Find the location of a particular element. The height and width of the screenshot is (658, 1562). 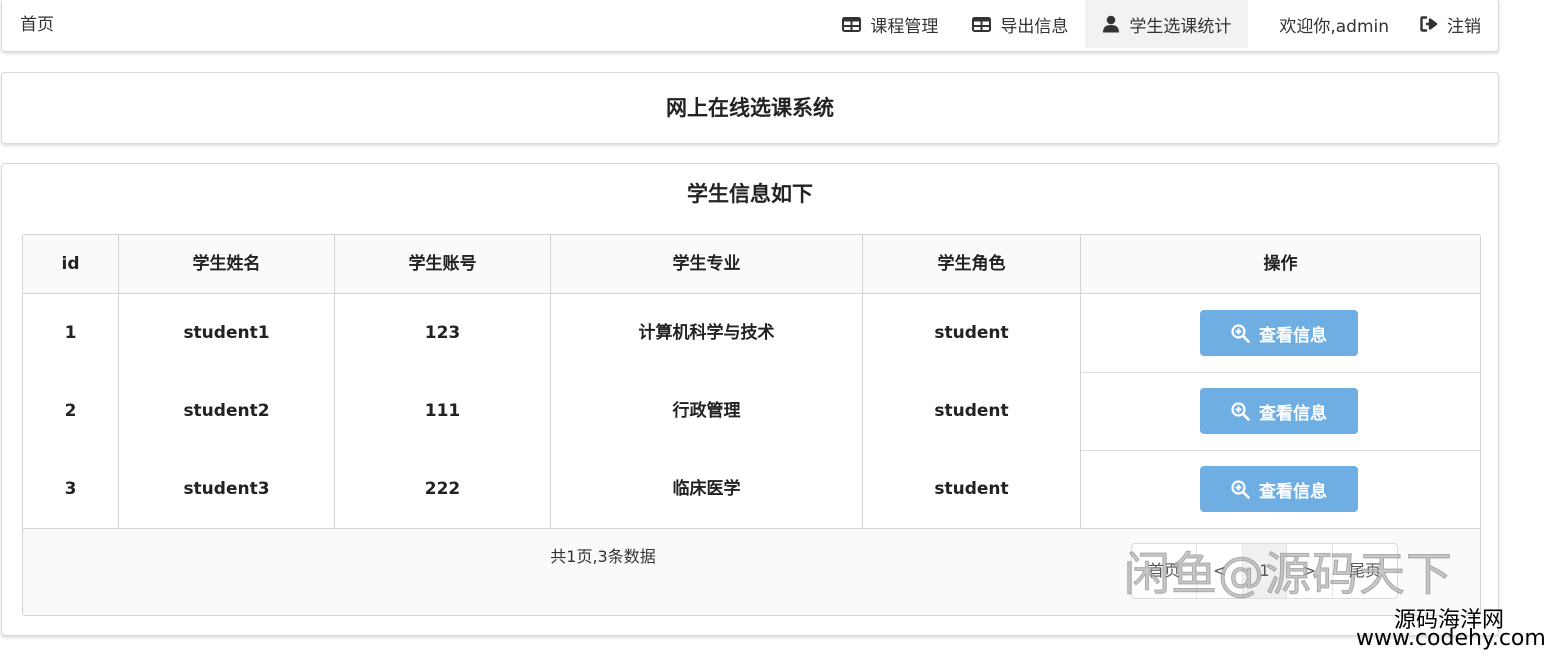

cell-name: student3 is located at coordinates (226, 489).